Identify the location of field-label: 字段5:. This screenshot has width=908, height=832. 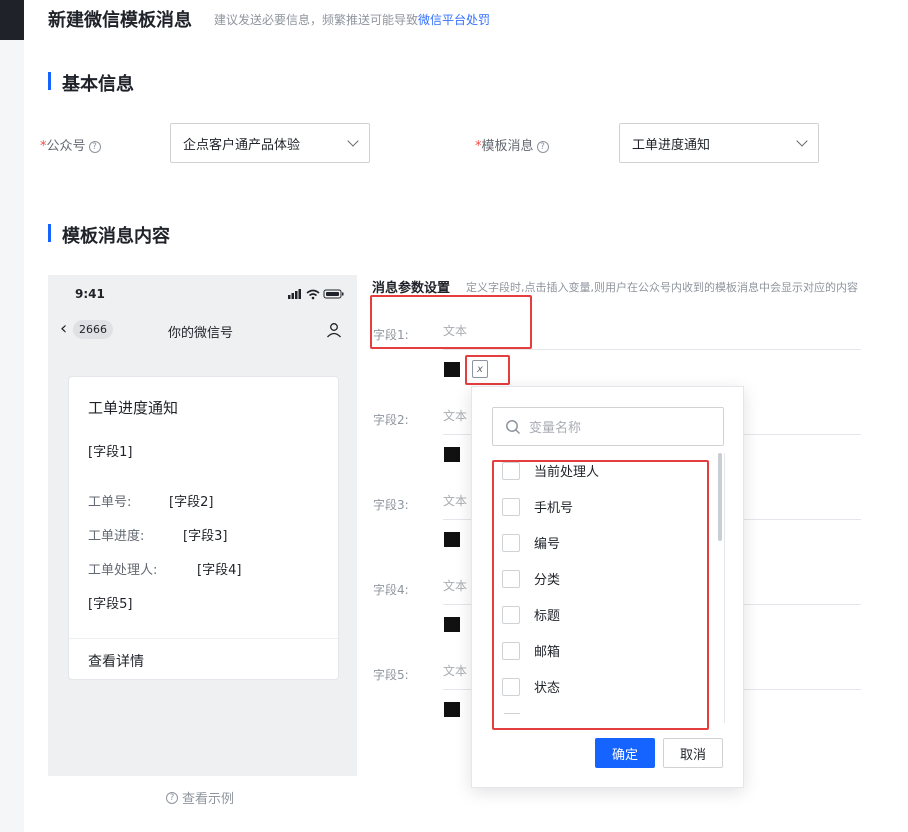
(391, 675).